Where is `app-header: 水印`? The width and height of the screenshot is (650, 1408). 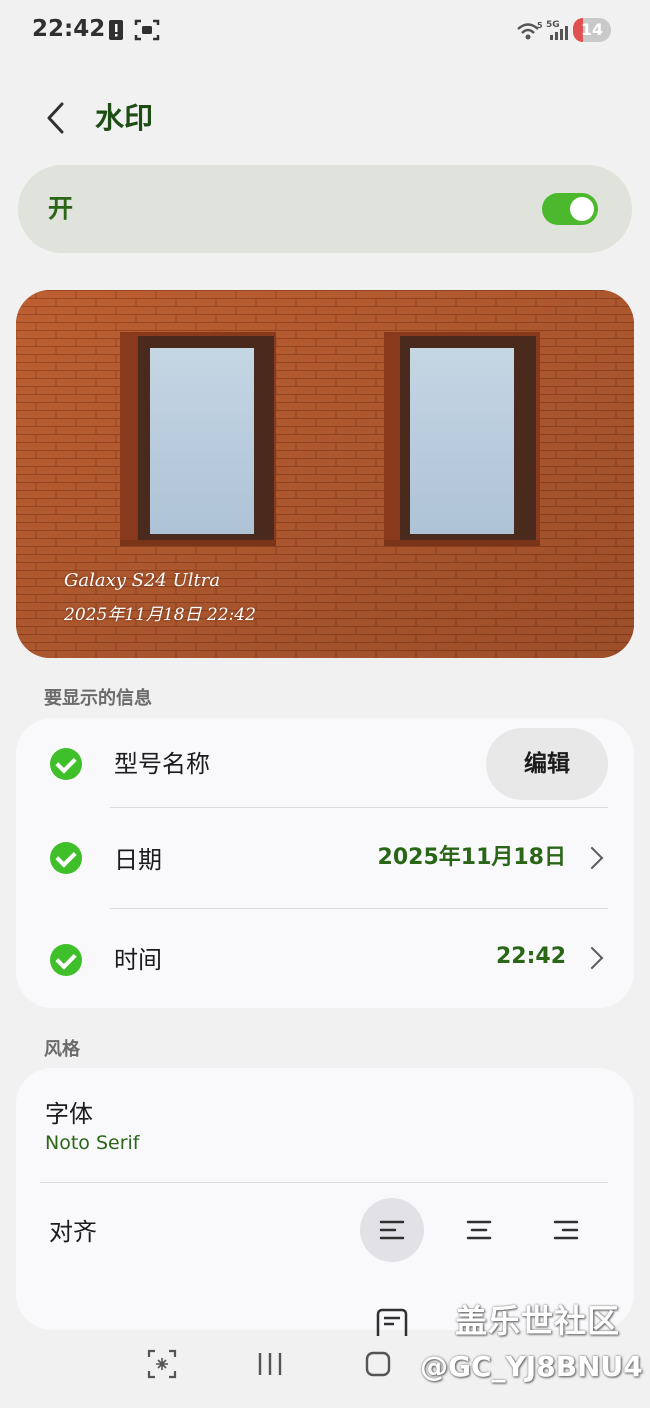 app-header: 水印 is located at coordinates (325, 118).